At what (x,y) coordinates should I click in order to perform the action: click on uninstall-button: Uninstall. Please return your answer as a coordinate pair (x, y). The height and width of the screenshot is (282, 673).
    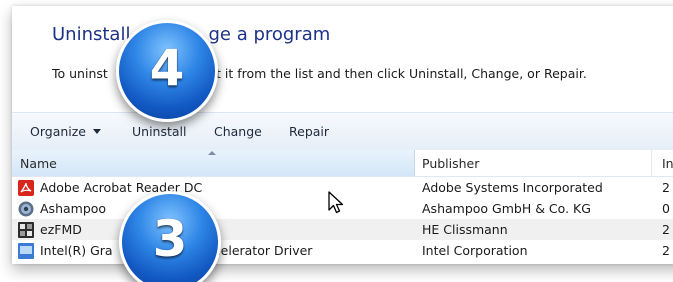
    Looking at the image, I should click on (159, 131).